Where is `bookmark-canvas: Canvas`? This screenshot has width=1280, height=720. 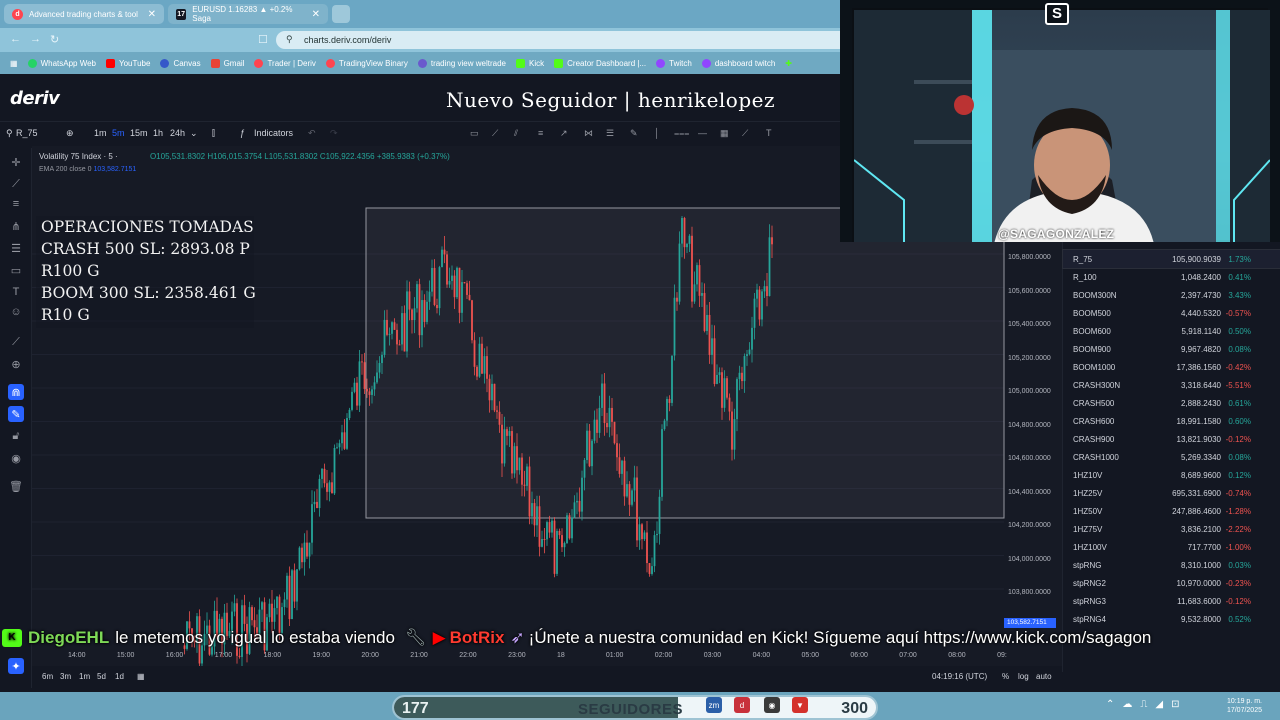
bookmark-canvas: Canvas is located at coordinates (180, 63).